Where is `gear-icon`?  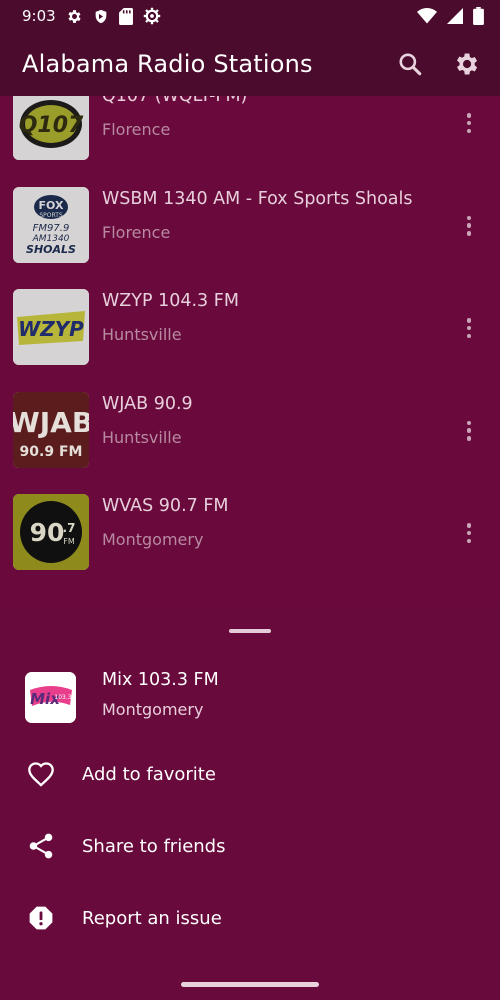
gear-icon is located at coordinates (74, 16).